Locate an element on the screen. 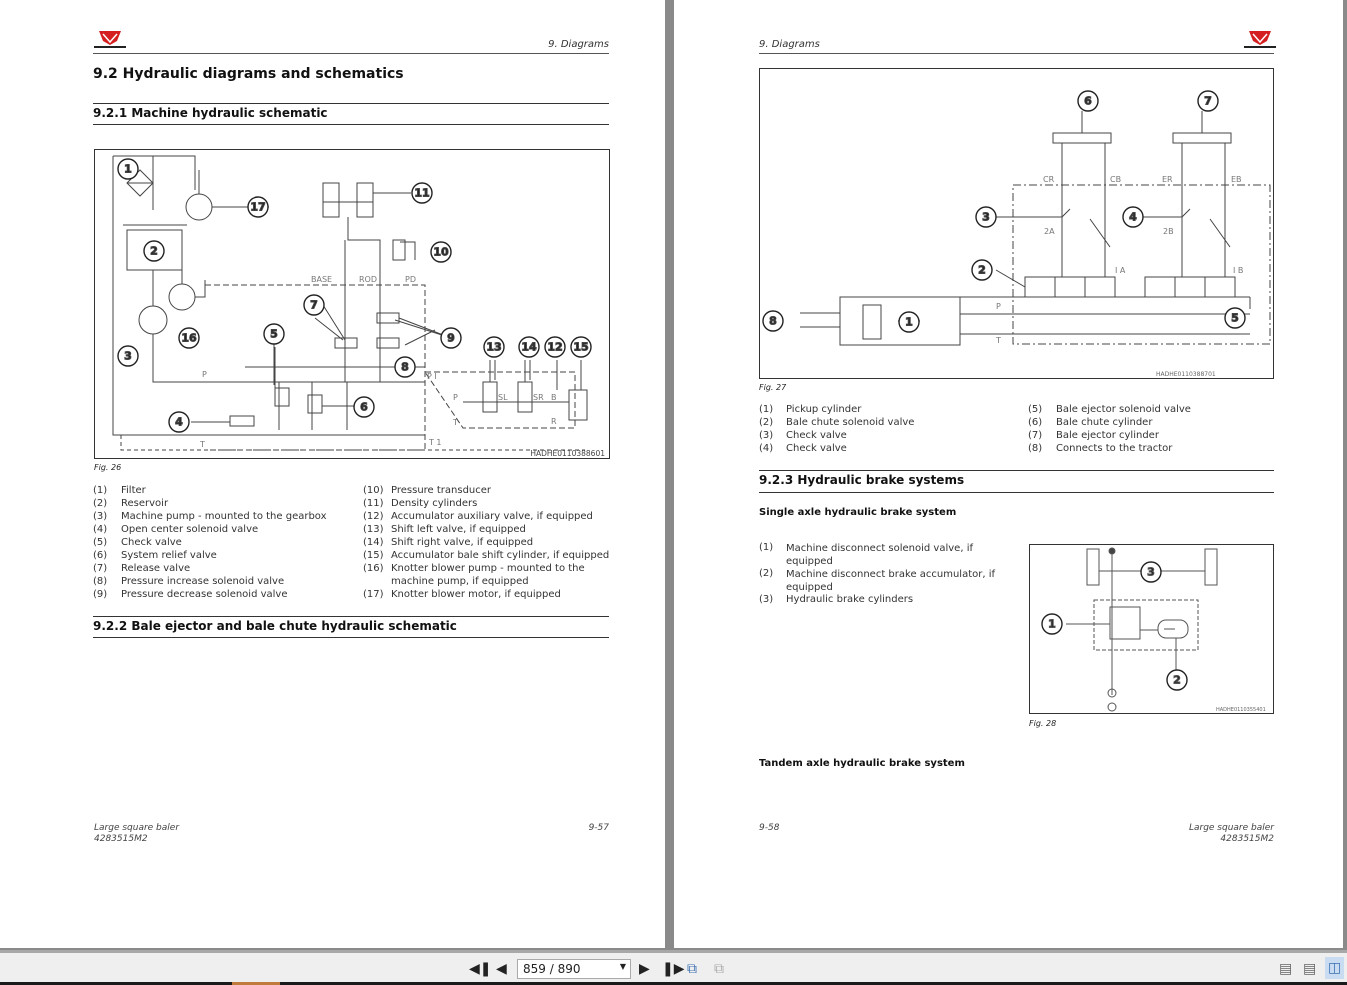 Image resolution: width=1347 pixels, height=985 pixels. text-label: Bale chute solenoid valve is located at coordinates (850, 422).